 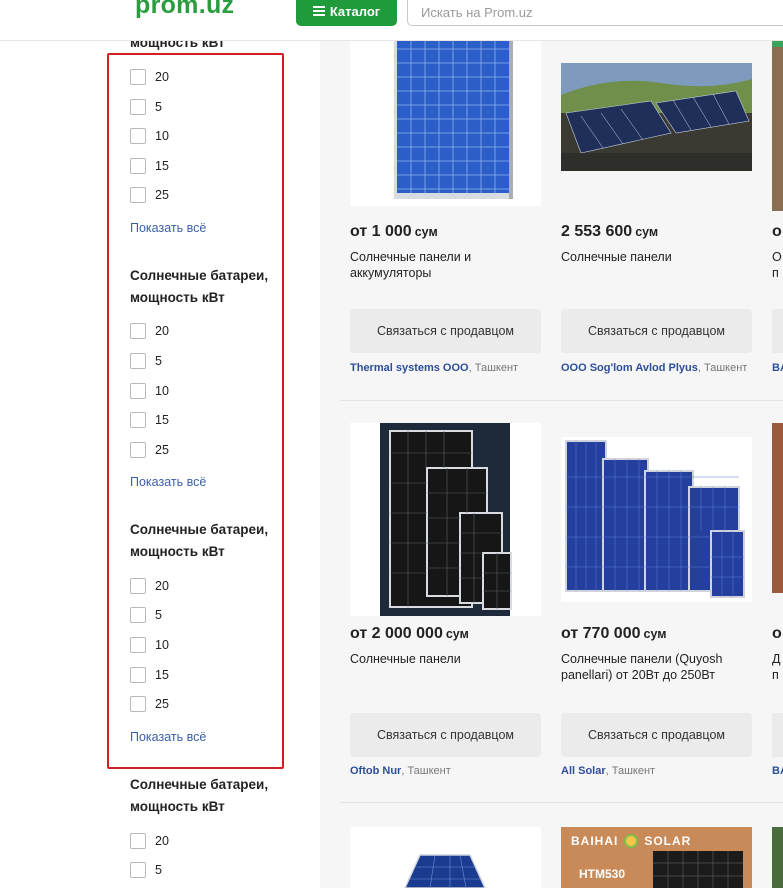 What do you see at coordinates (375, 771) in the screenshot?
I see `seller-link: Oftob Nur` at bounding box center [375, 771].